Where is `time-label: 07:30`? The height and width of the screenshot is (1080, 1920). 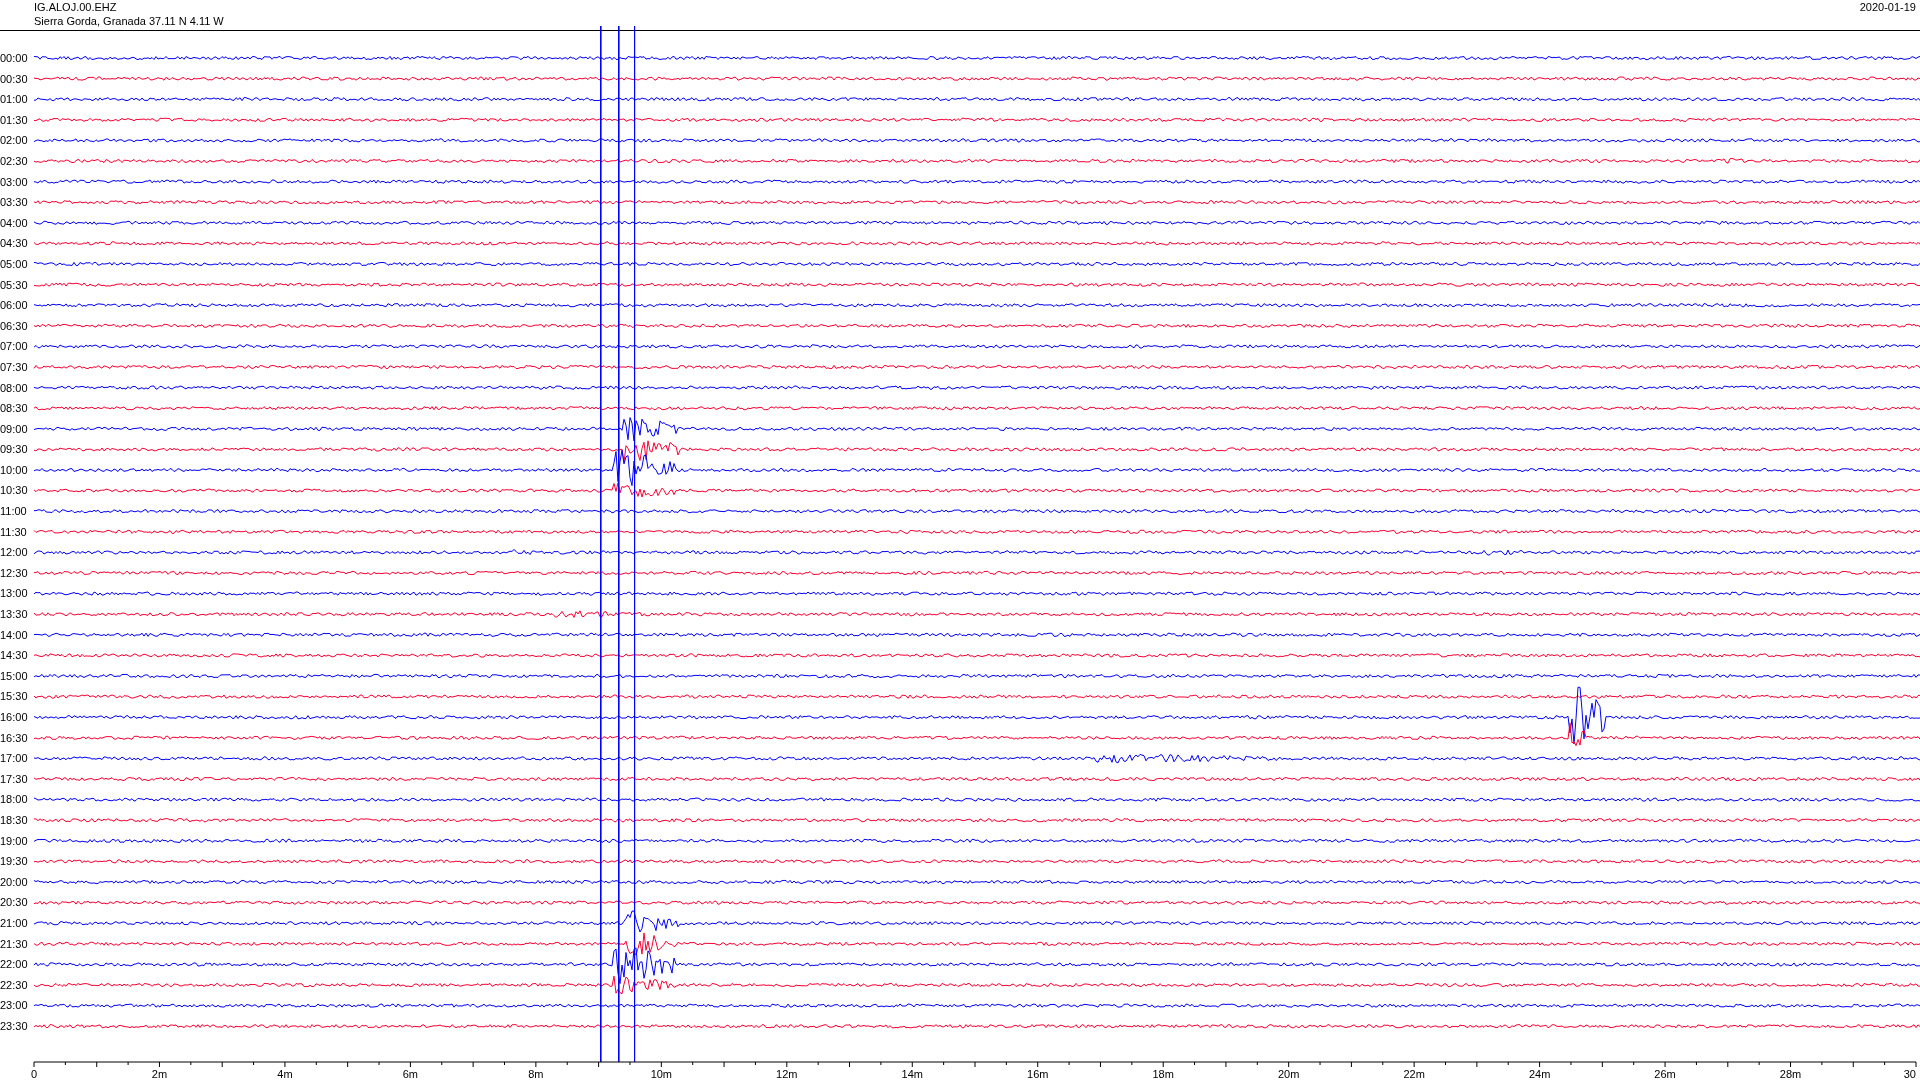
time-label: 07:30 is located at coordinates (14, 367).